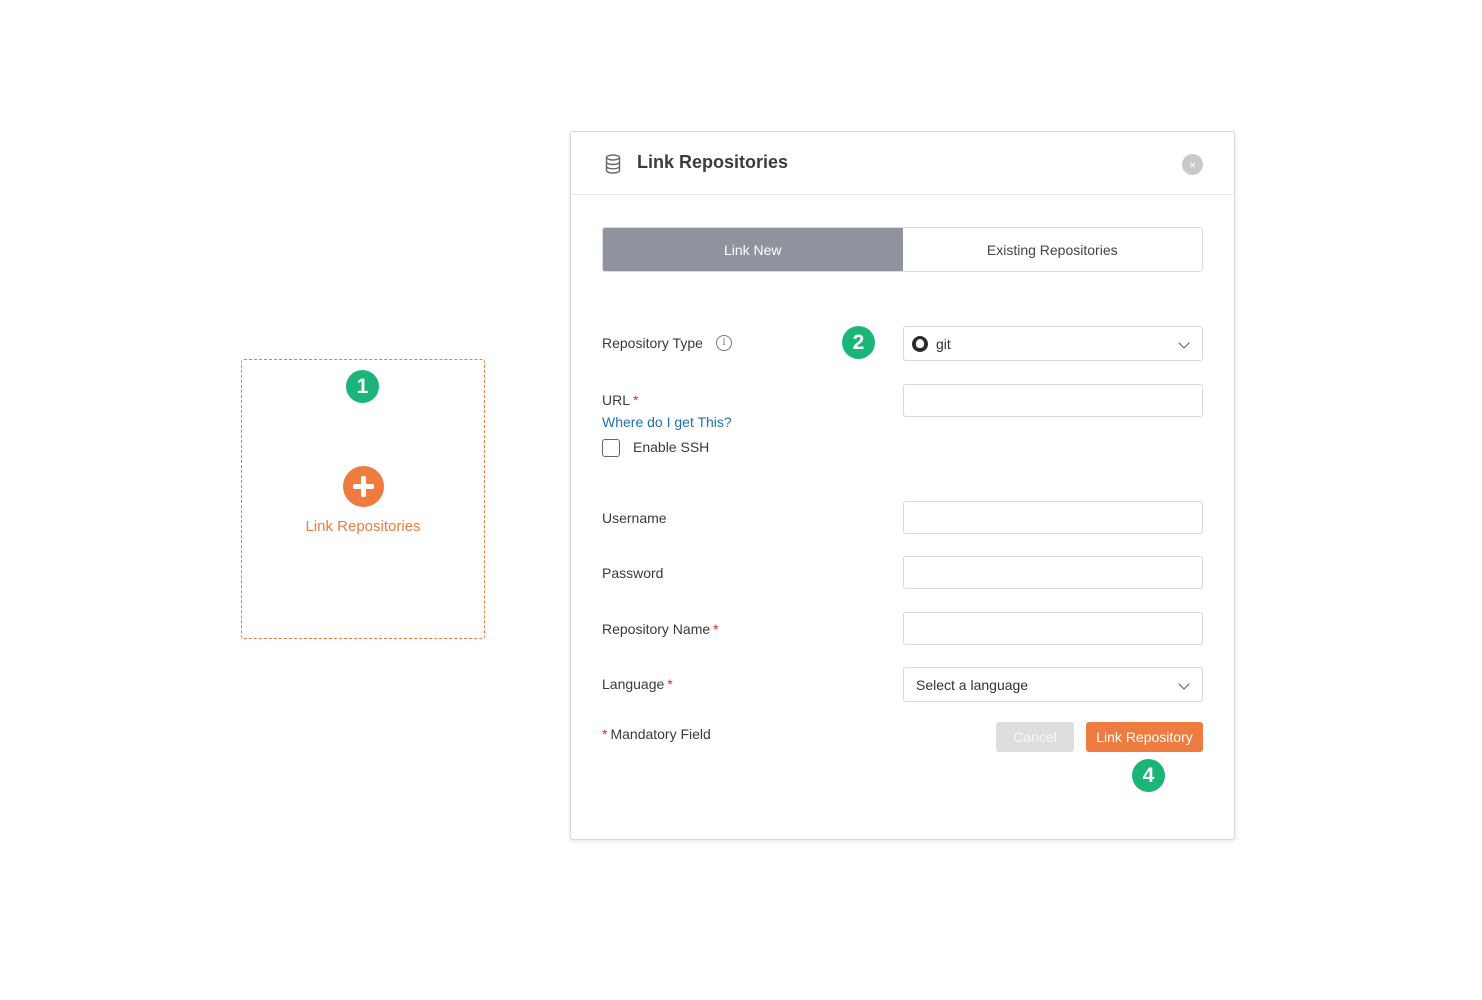 Image resolution: width=1482 pixels, height=1000 pixels. What do you see at coordinates (620, 400) in the screenshot?
I see `url-label: URL *` at bounding box center [620, 400].